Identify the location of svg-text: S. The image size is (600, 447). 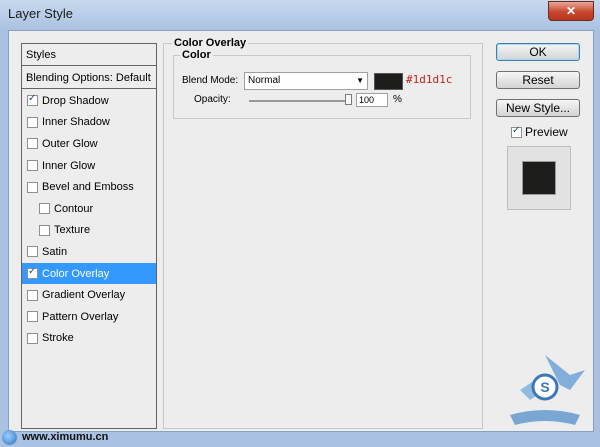
(544, 387).